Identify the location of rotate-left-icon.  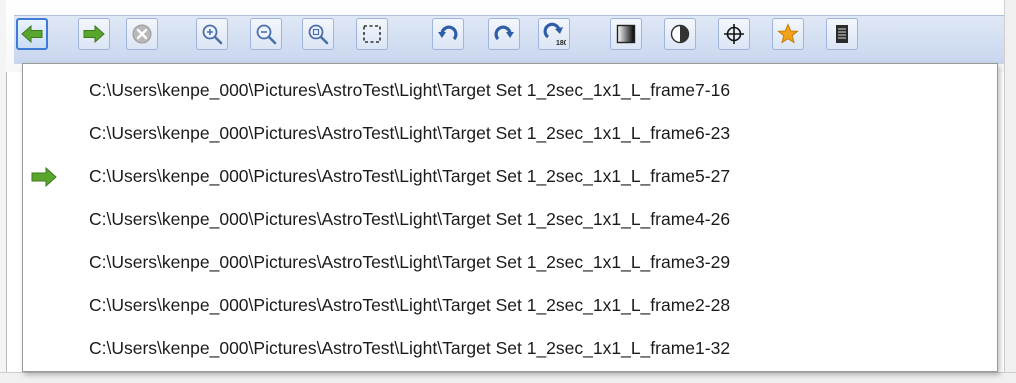
(448, 33).